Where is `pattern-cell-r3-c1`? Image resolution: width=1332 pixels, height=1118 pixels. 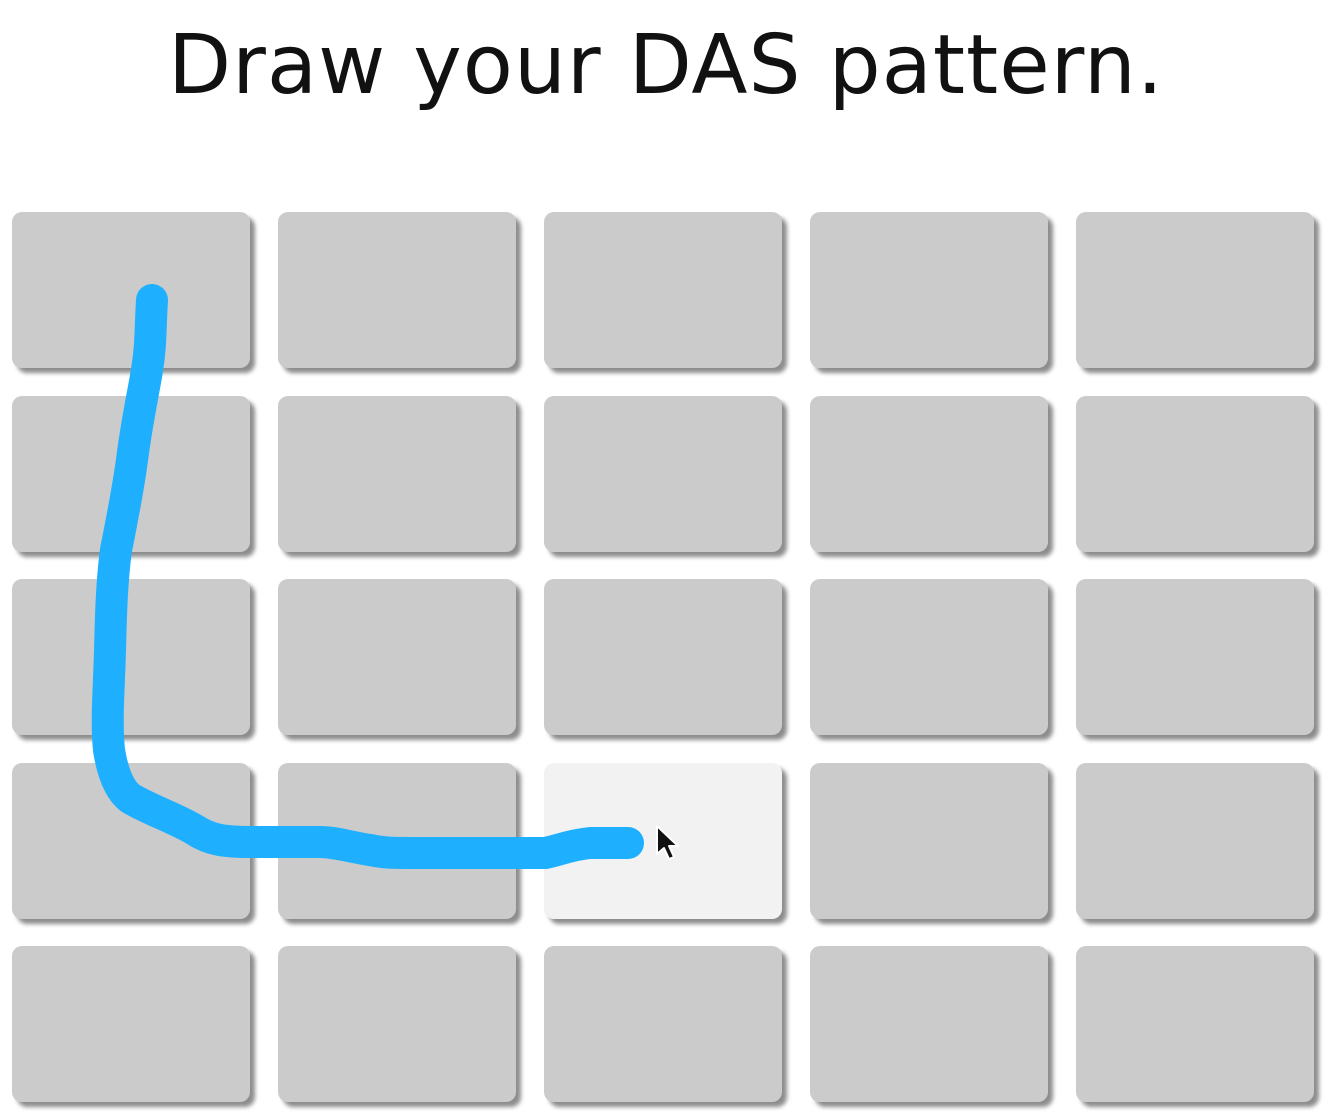 pattern-cell-r3-c1 is located at coordinates (131, 657).